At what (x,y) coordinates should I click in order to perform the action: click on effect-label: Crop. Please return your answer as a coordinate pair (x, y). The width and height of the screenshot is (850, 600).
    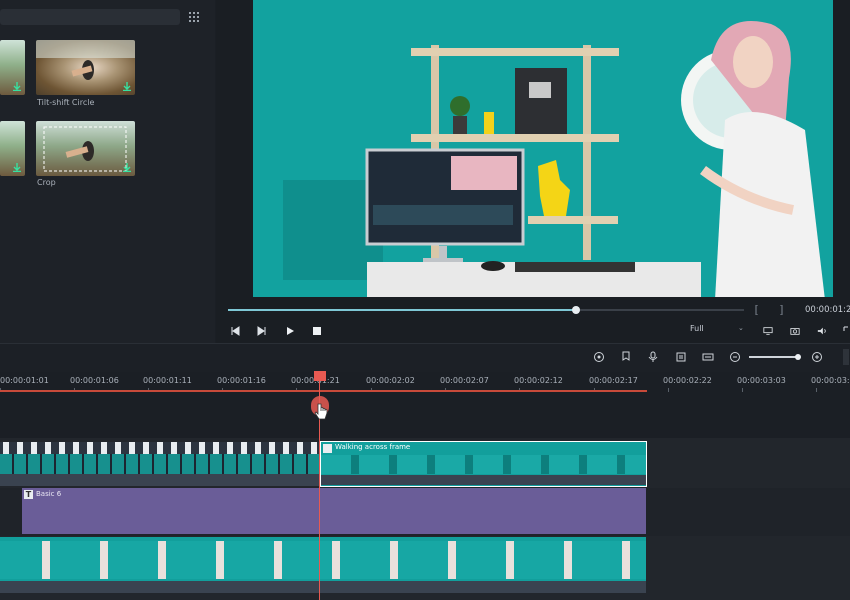
    Looking at the image, I should click on (46, 182).